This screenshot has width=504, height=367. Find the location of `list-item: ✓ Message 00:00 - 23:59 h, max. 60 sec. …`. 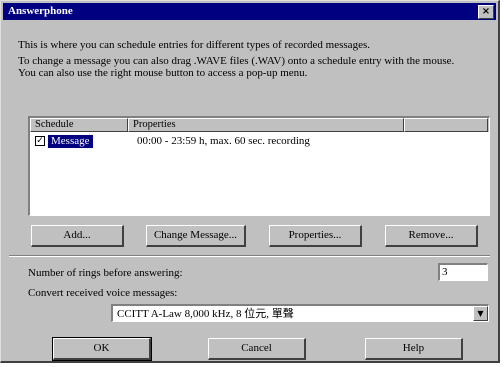

list-item: ✓ Message 00:00 - 23:59 h, max. 60 sec. … is located at coordinates (259, 141).